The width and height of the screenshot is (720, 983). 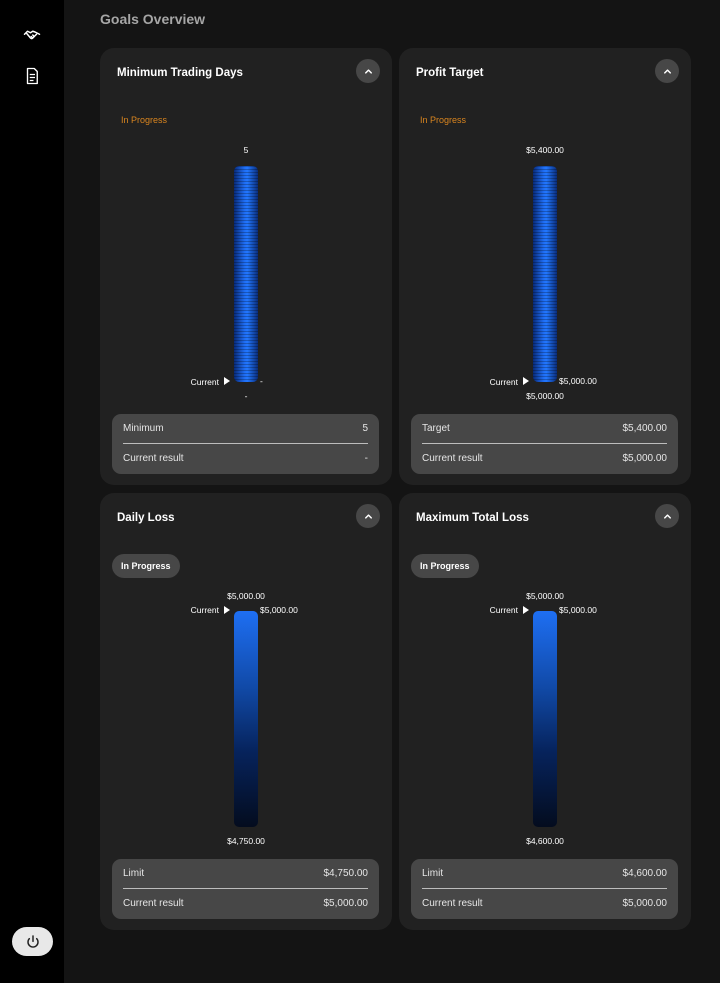 What do you see at coordinates (645, 873) in the screenshot?
I see `summary-value: $4,600.00` at bounding box center [645, 873].